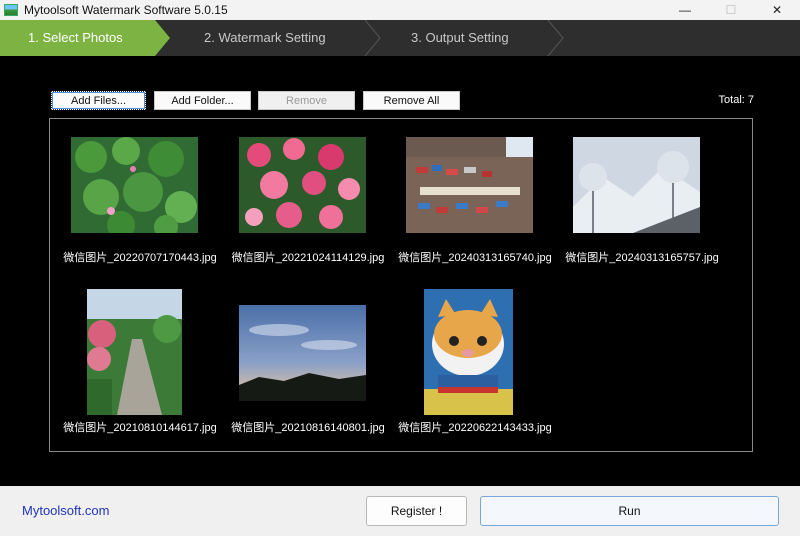 This screenshot has height=536, width=800. I want to click on photo-thumbnail-evening-sky, so click(302, 353).